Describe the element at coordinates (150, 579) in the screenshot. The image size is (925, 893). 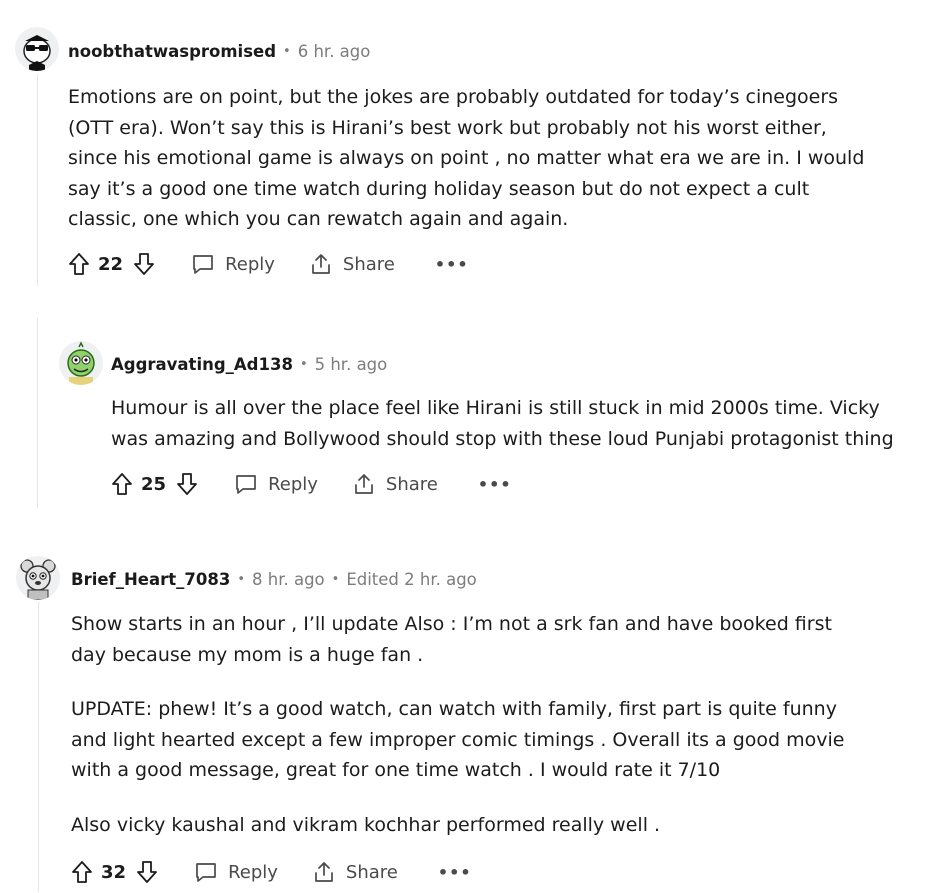
I see `username: Brief_Heart_7083` at that location.